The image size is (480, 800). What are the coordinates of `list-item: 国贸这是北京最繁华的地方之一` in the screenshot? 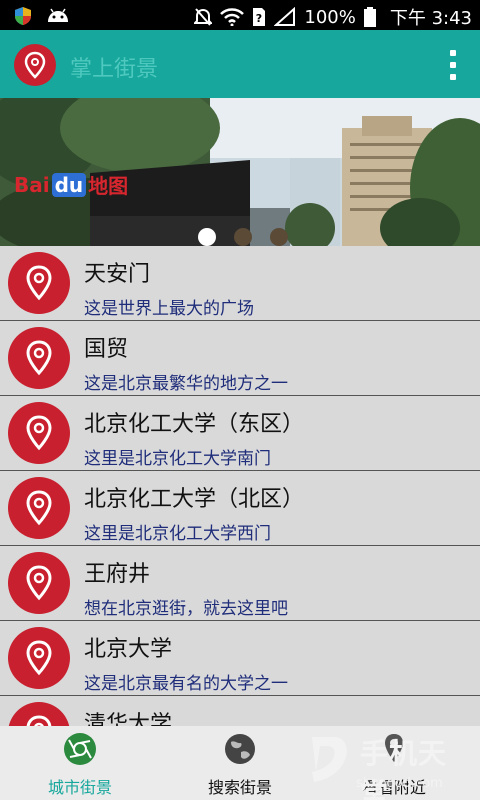 It's located at (240, 358).